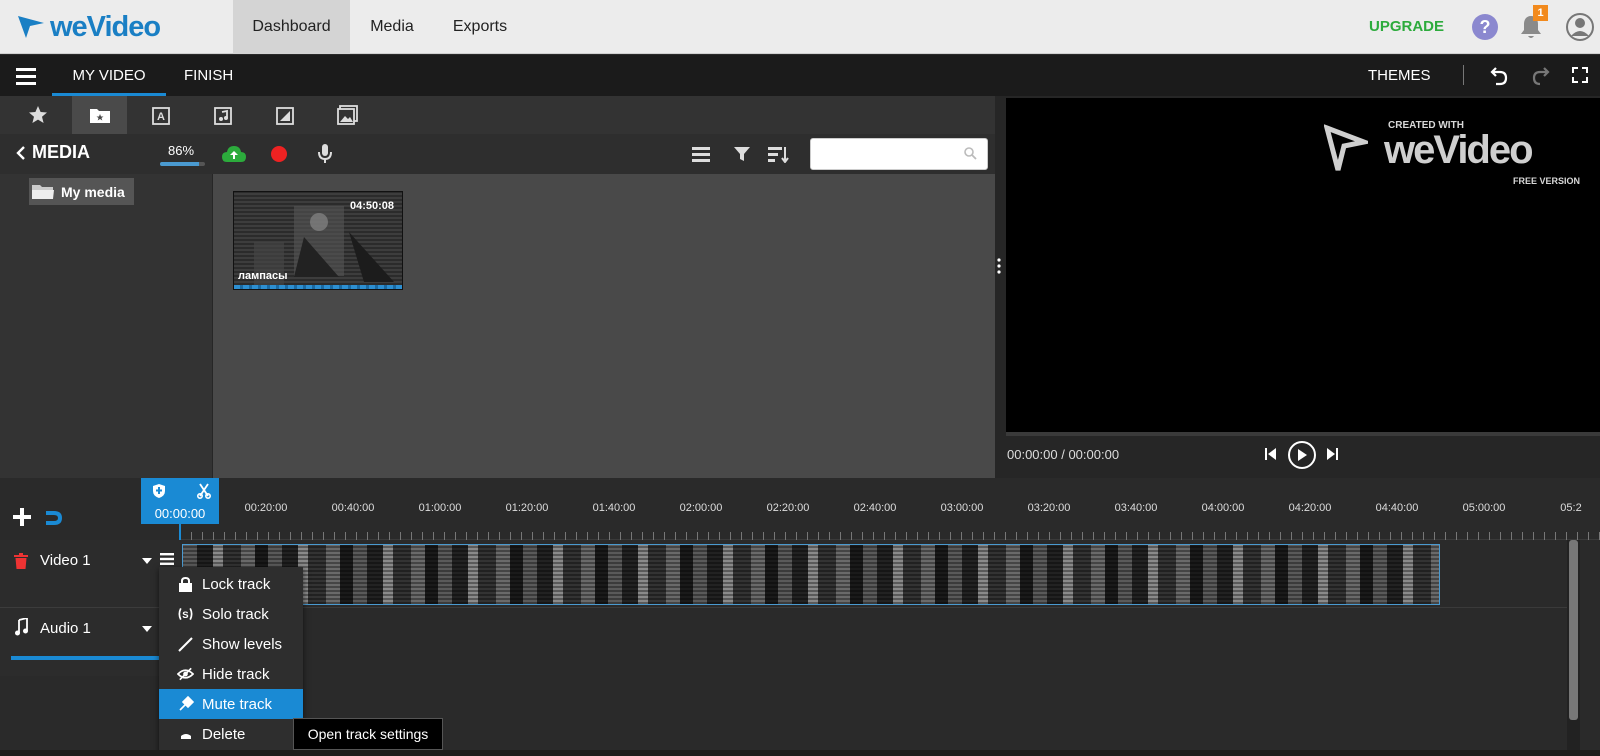 The image size is (1600, 756). Describe the element at coordinates (185, 704) in the screenshot. I see `mute-icon` at that location.